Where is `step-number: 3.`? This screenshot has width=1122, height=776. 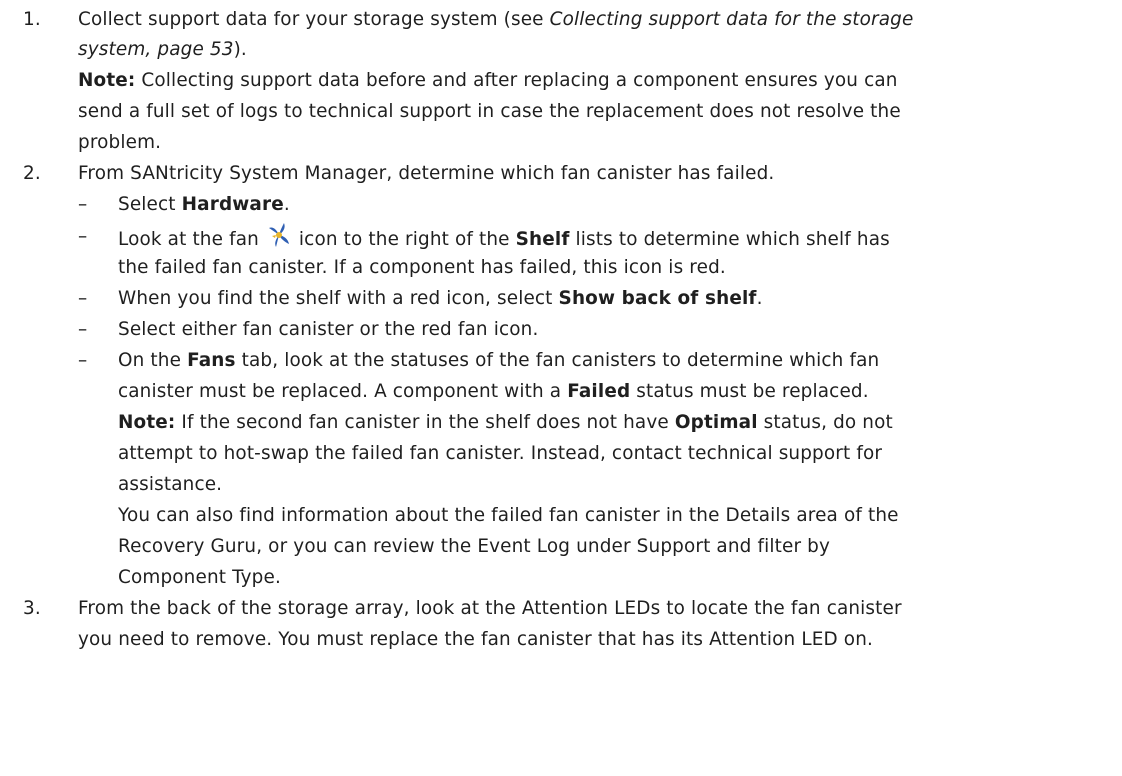
step-number: 3. is located at coordinates (32, 608).